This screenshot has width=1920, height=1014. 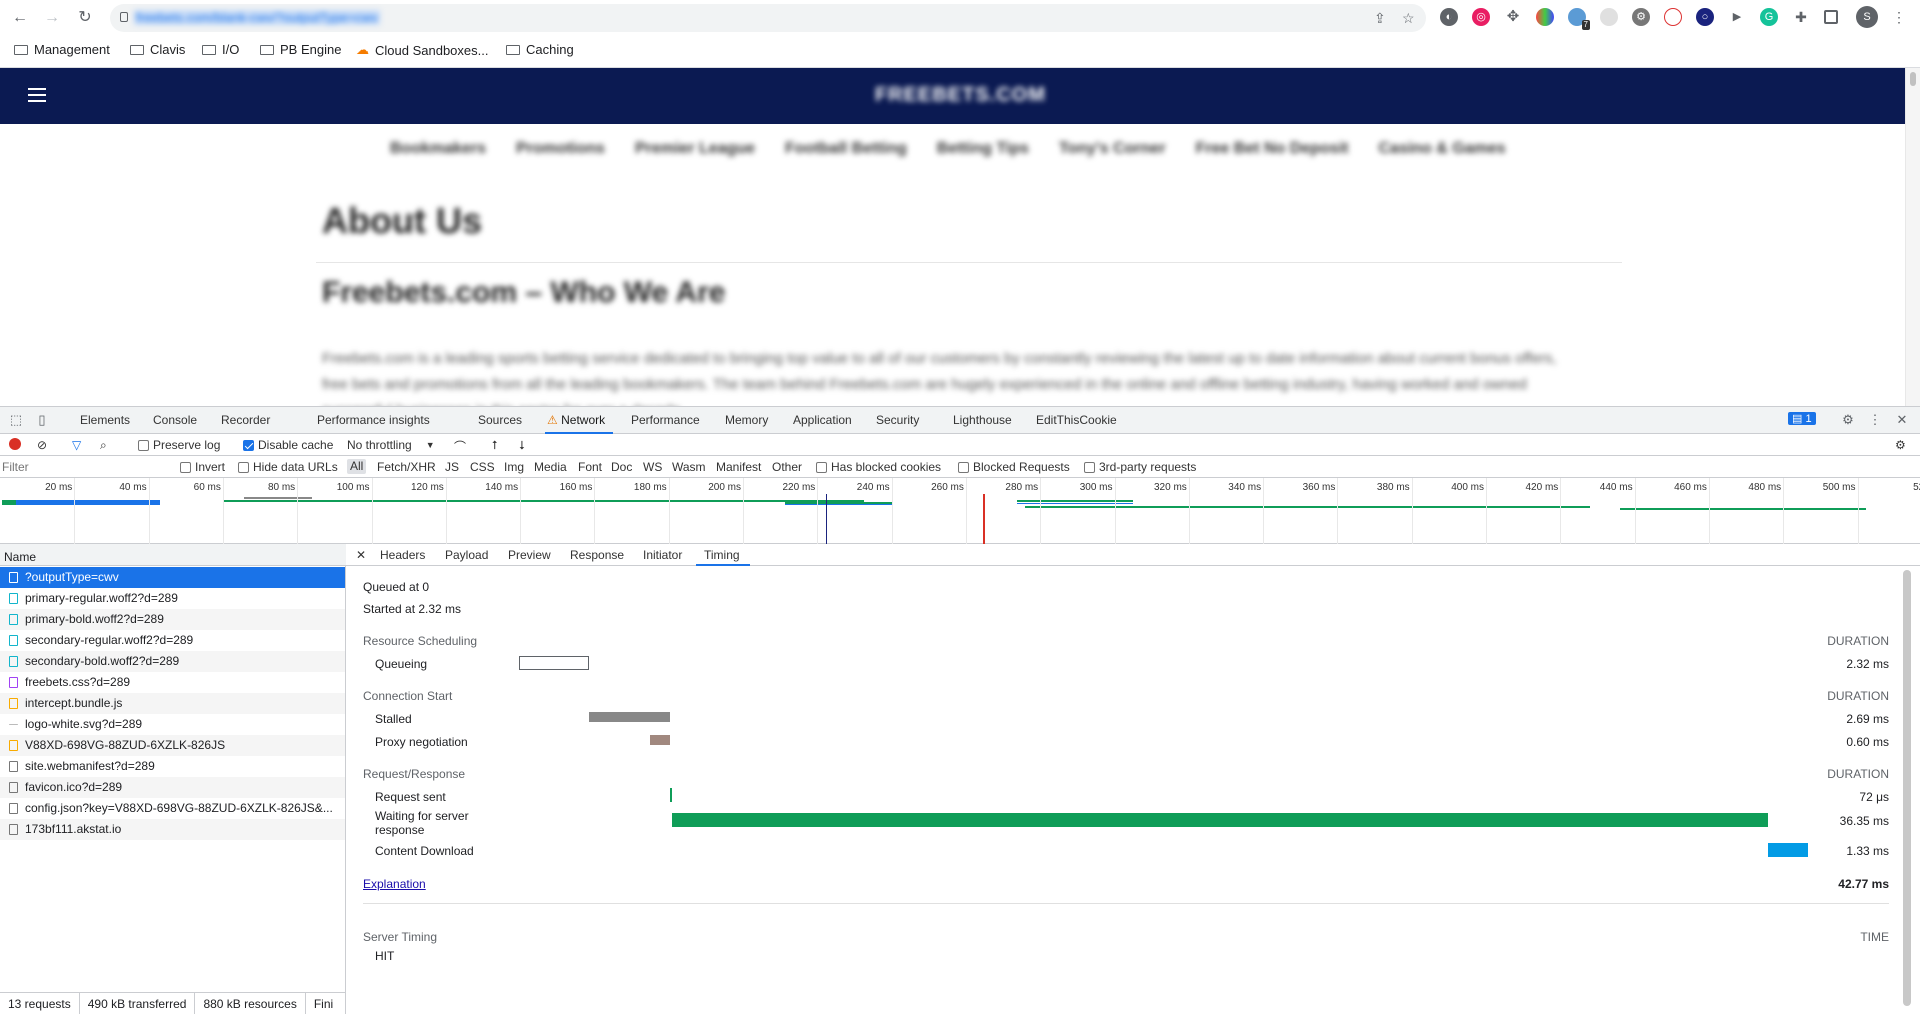 What do you see at coordinates (103, 445) in the screenshot?
I see `search-icon: ⌕` at bounding box center [103, 445].